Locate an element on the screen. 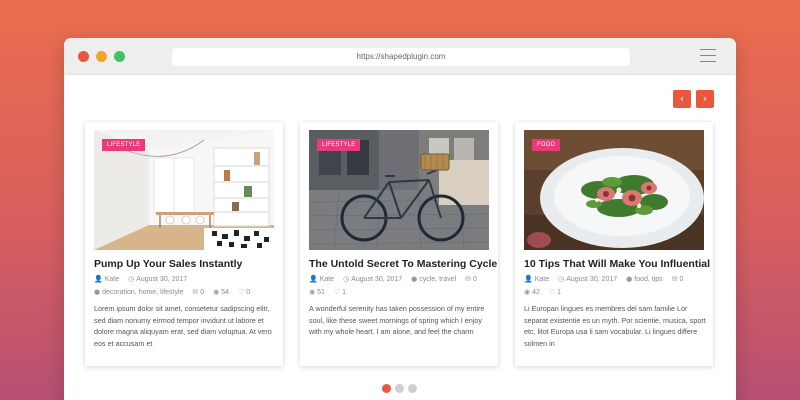  post-meta: 👤 Kate ◷ August 30, 2017 ● cycle, travel ✉ 0 is located at coordinates (401, 279).